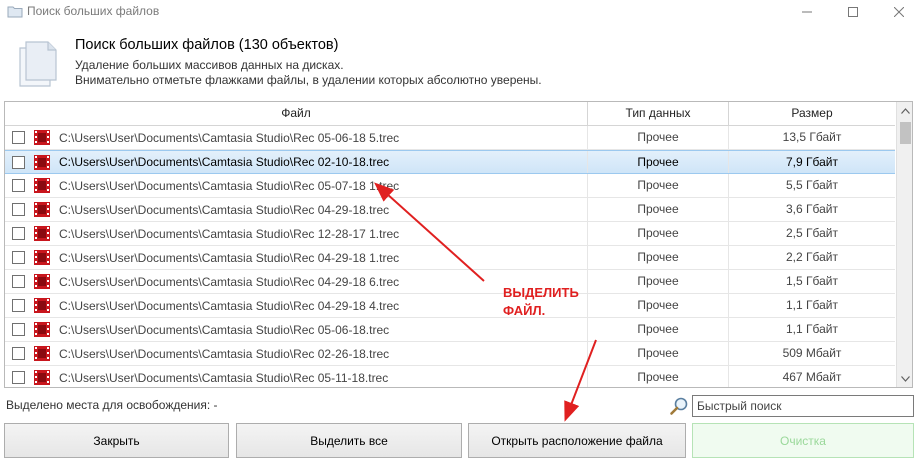  Describe the element at coordinates (812, 137) in the screenshot. I see `size-cell: 13,5 Гбайт` at that location.